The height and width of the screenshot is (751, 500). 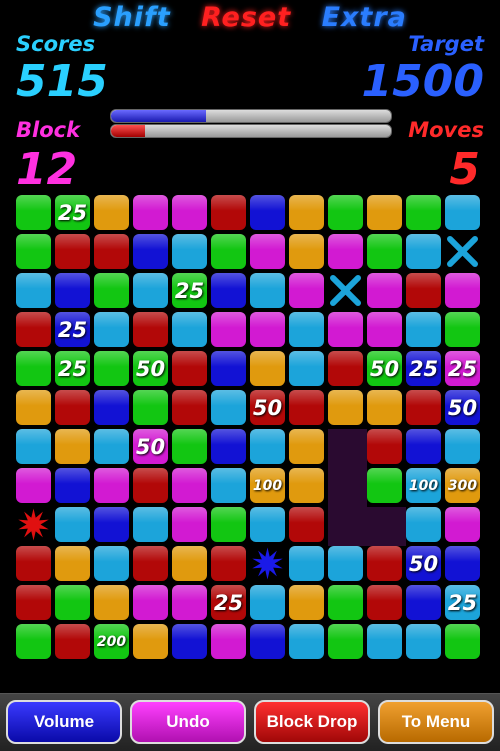 What do you see at coordinates (436, 722) in the screenshot?
I see `to-menu-button: To Menu` at bounding box center [436, 722].